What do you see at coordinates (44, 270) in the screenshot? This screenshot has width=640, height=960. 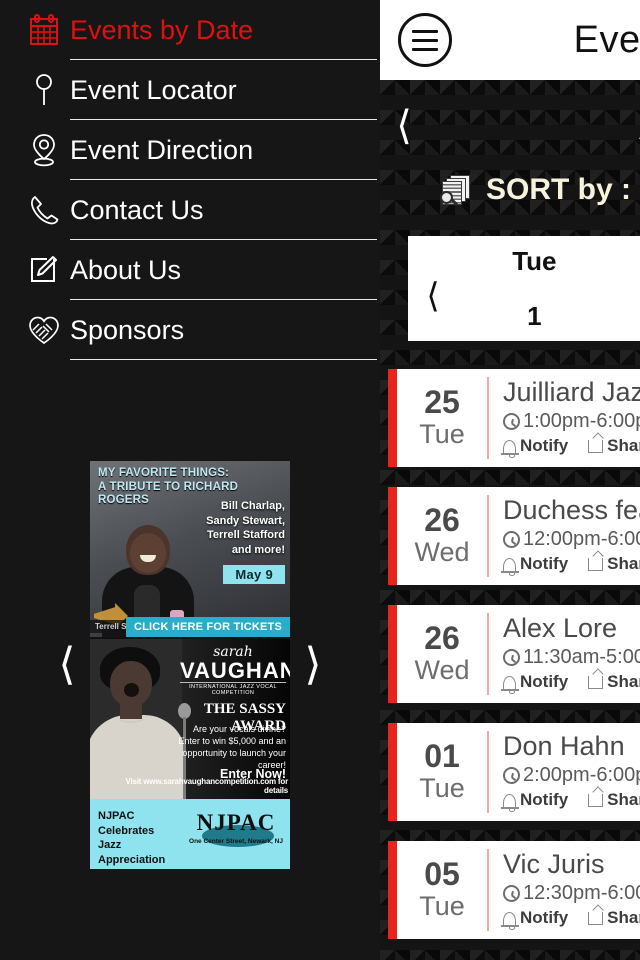 I see `edit-square-icon` at bounding box center [44, 270].